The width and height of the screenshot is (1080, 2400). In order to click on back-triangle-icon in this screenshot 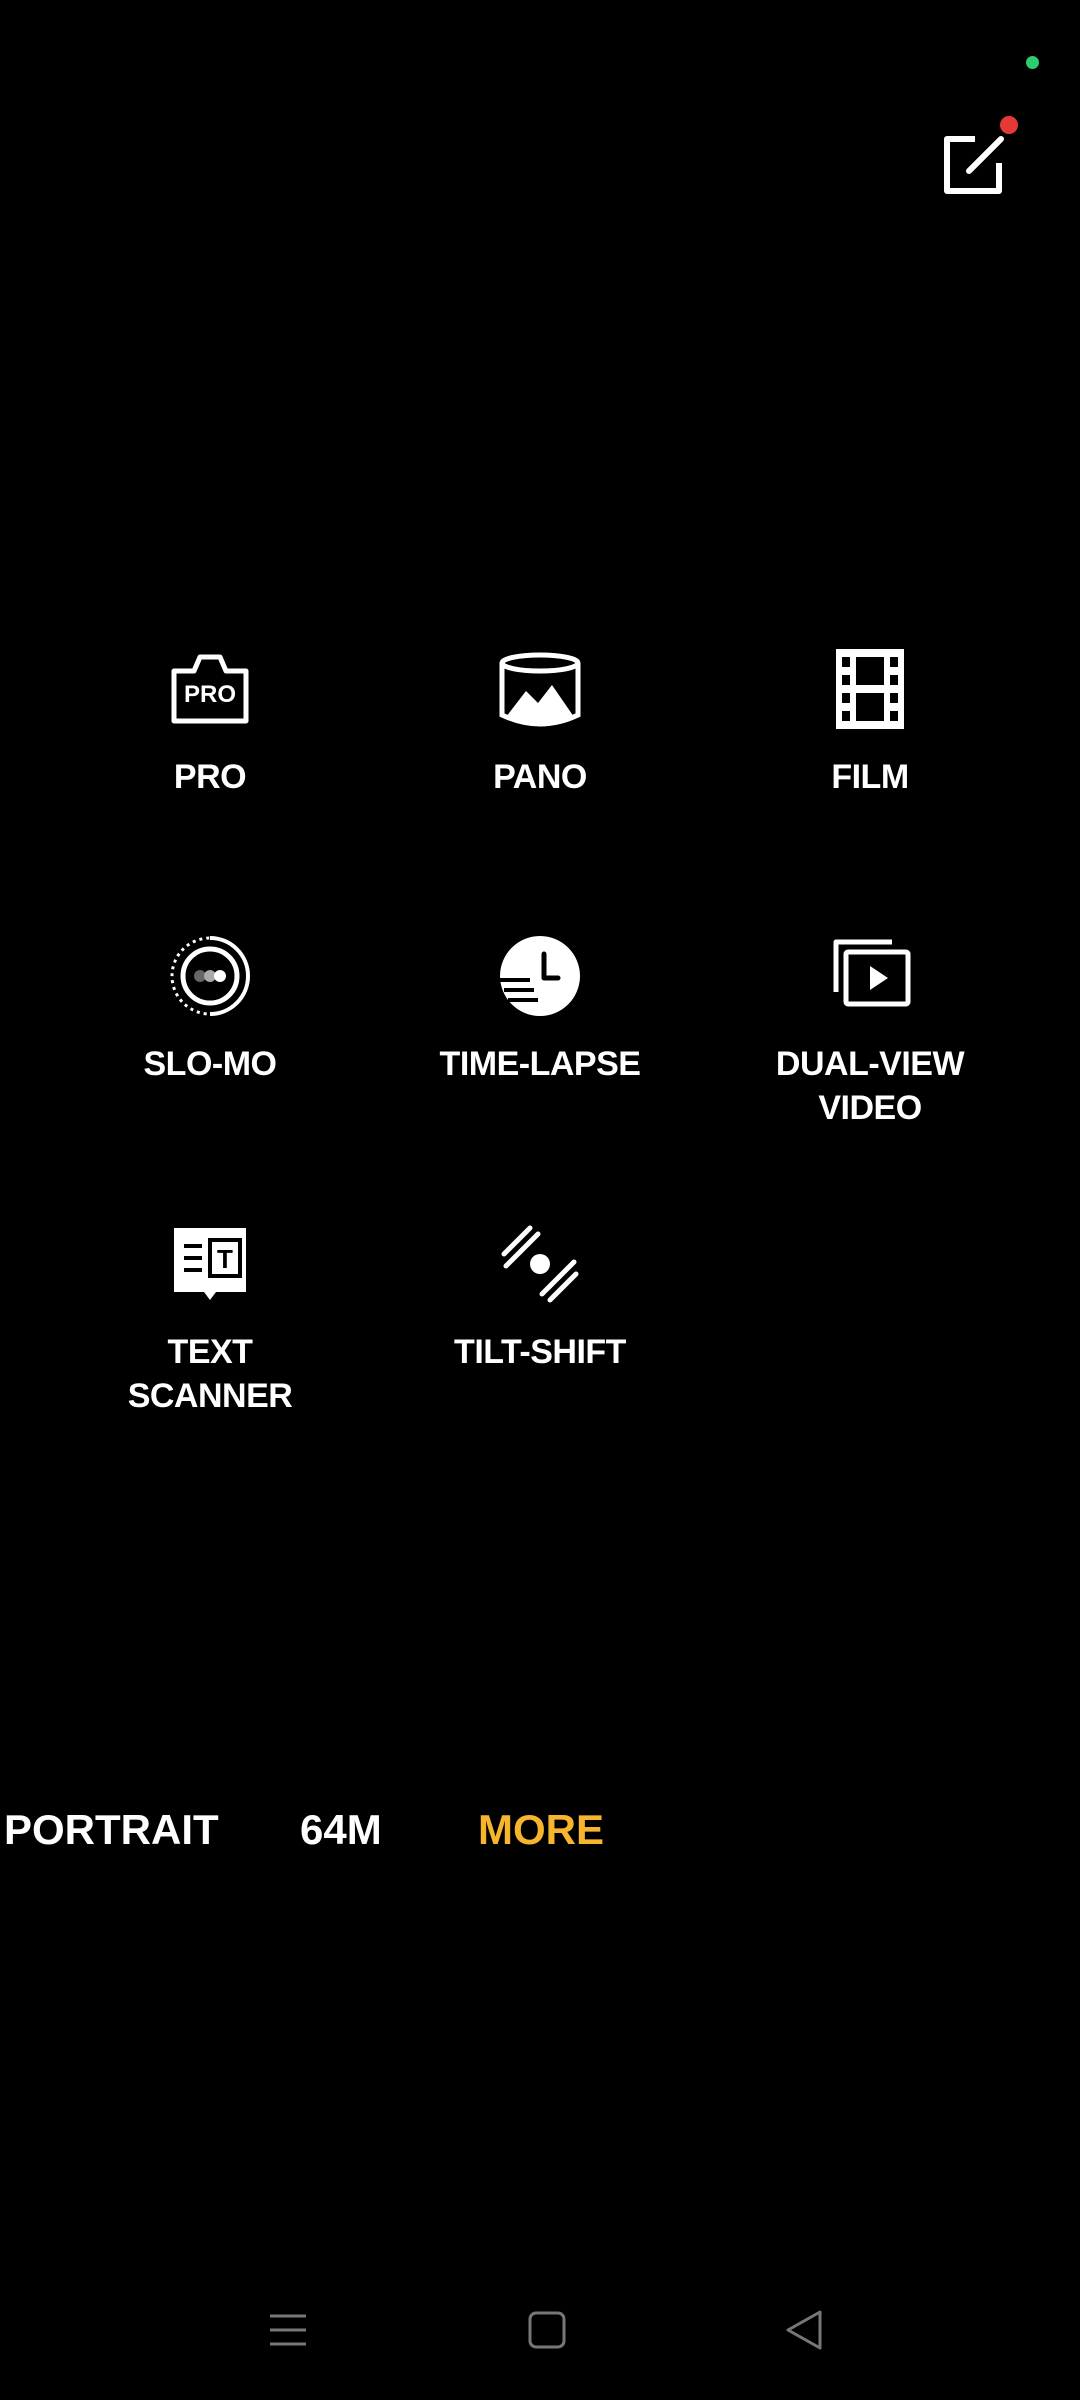, I will do `click(804, 2330)`.